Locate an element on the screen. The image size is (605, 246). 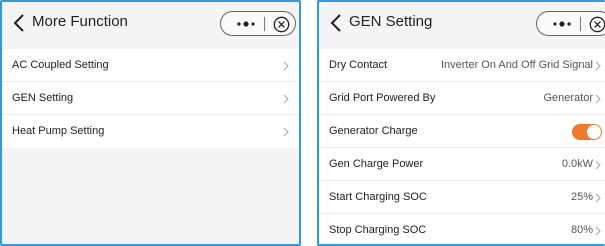
setting-value: Inverter On And Off Grid Signal is located at coordinates (516, 65).